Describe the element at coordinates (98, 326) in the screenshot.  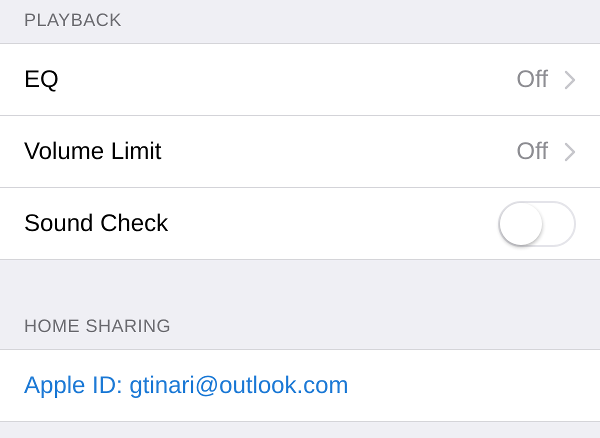
I see `section-header: HOME SHARING` at that location.